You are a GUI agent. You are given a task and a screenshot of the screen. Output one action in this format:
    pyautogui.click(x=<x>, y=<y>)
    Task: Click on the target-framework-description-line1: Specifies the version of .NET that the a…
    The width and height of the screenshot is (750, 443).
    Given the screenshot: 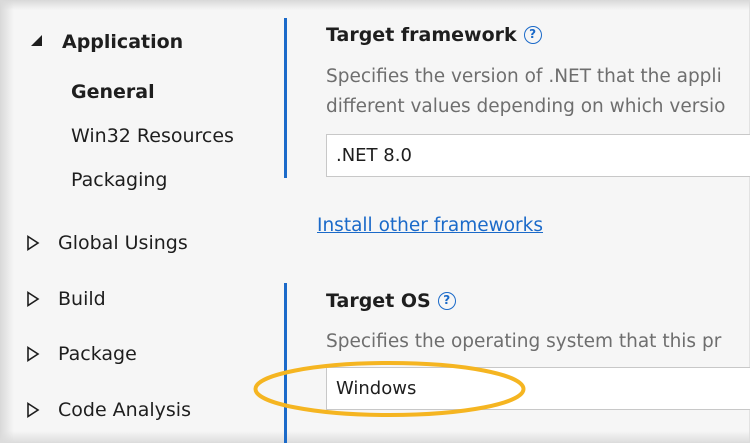 What is the action you would take?
    pyautogui.click(x=524, y=76)
    